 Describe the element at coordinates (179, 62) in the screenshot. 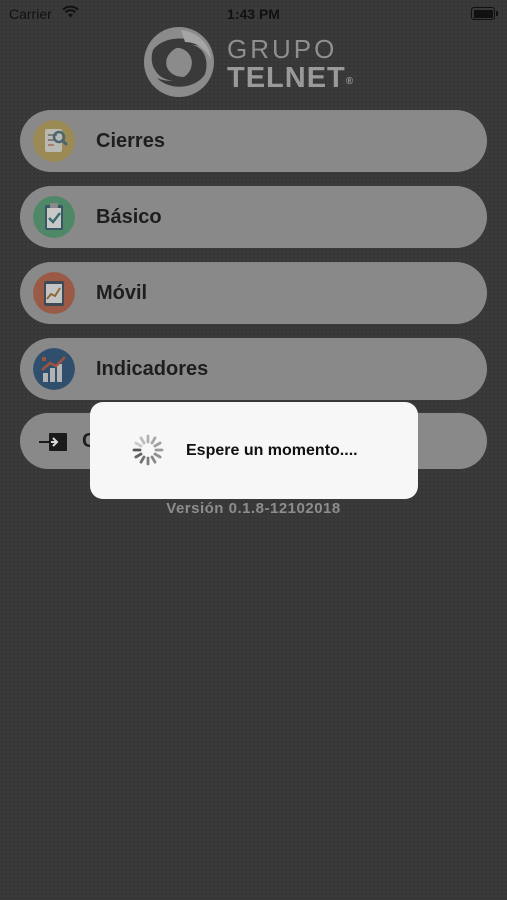

I see `telnet-swirl-icon` at that location.